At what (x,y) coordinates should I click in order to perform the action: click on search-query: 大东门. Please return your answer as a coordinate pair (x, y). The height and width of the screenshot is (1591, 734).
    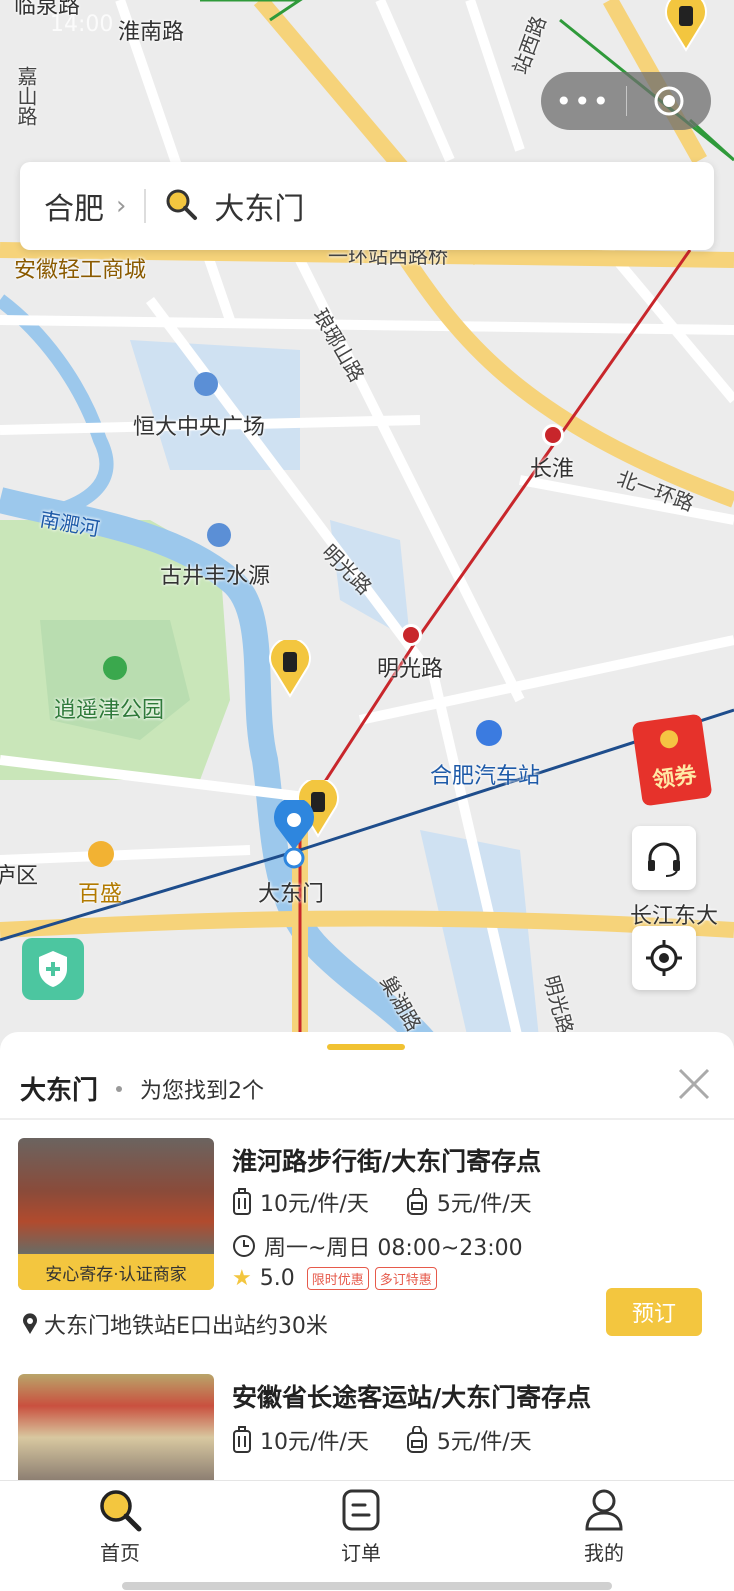
    Looking at the image, I should click on (259, 206).